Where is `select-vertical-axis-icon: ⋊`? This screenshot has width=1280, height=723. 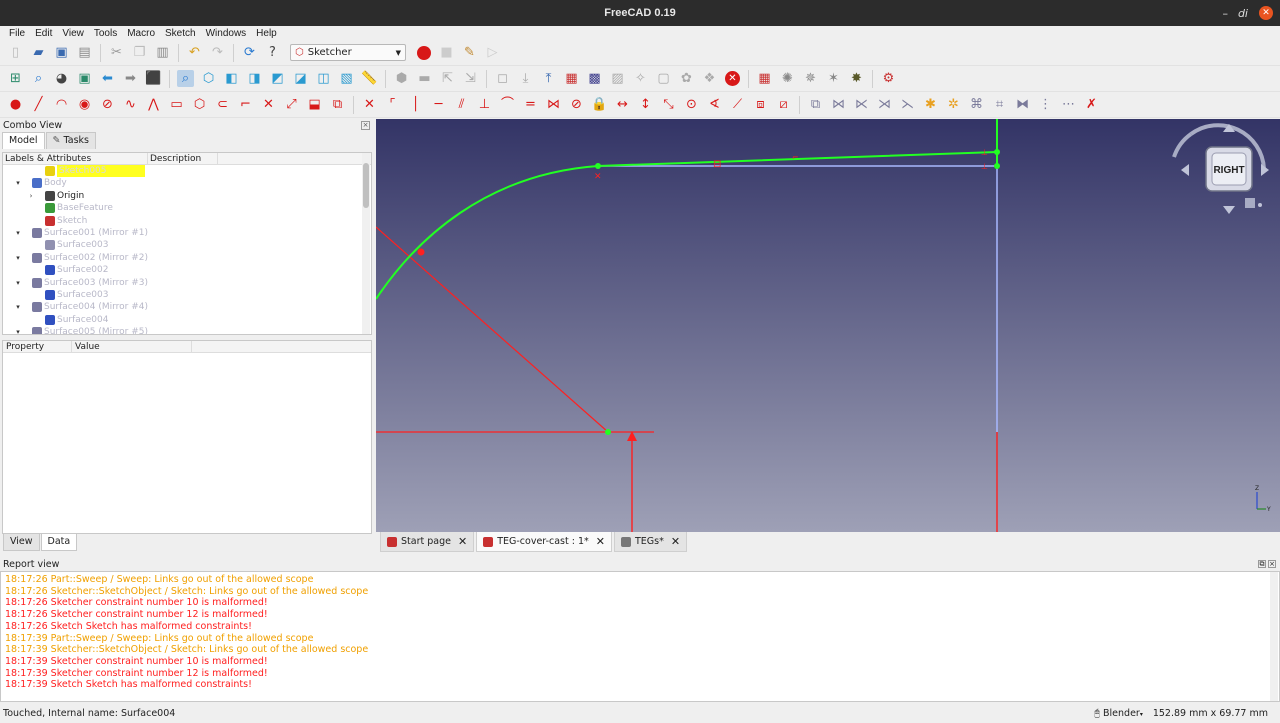 select-vertical-axis-icon: ⋊ is located at coordinates (884, 104).